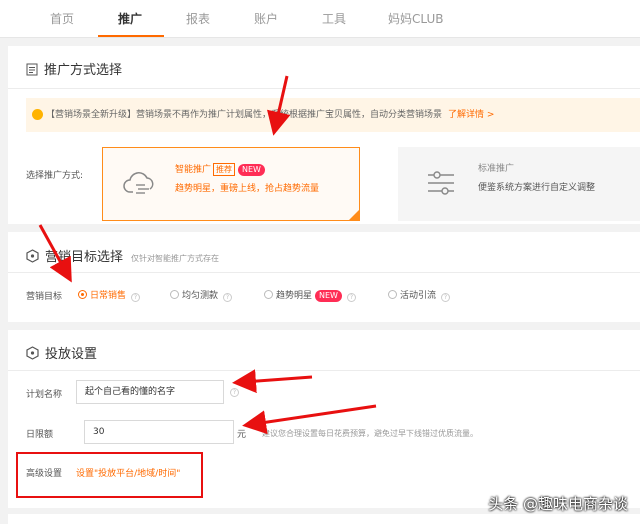  What do you see at coordinates (471, 115) in the screenshot?
I see `learn-more-link: 了解详情 >` at bounding box center [471, 115].